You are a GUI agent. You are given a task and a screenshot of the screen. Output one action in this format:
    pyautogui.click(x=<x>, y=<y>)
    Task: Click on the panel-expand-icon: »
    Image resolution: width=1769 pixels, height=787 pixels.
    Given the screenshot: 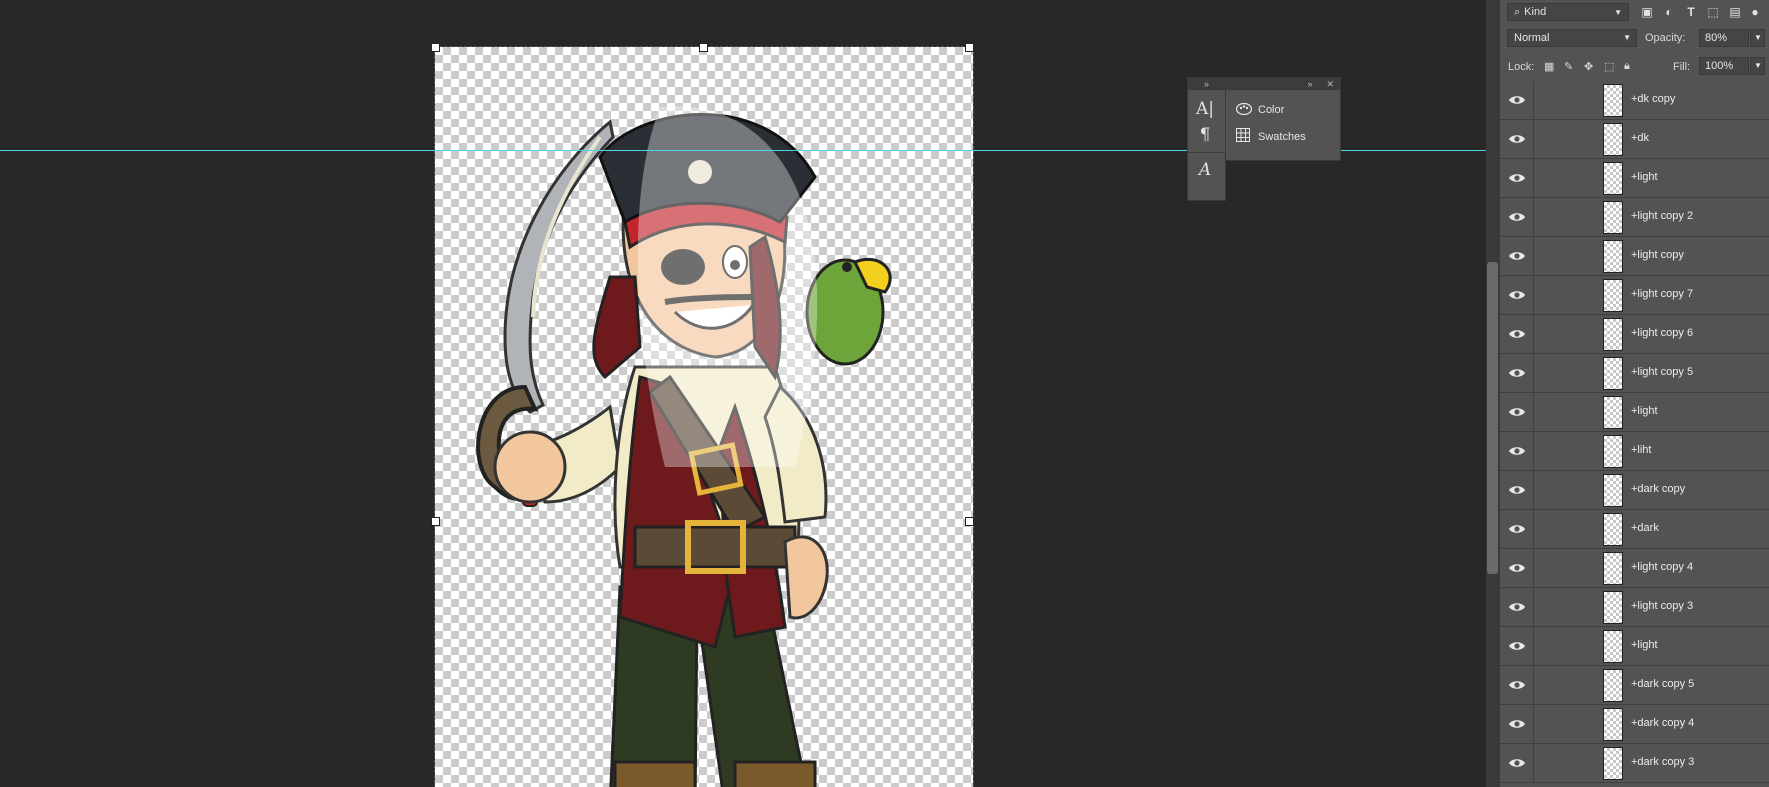 What is the action you would take?
    pyautogui.click(x=1206, y=84)
    